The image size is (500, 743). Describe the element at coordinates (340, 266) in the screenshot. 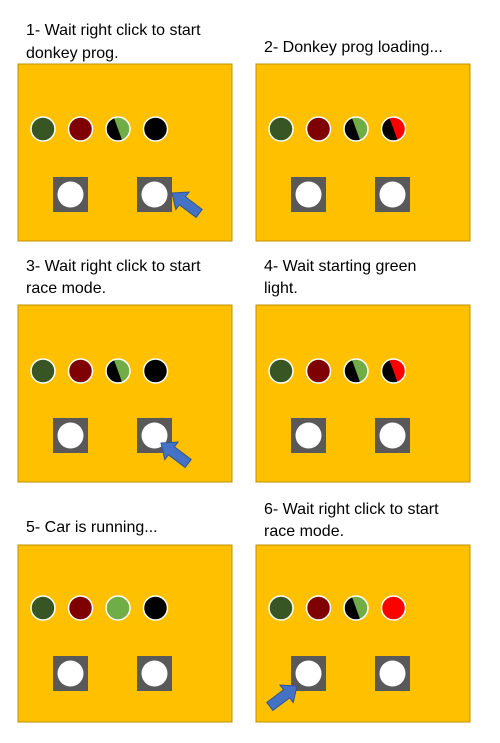

I see `step-4-caption-line1: 4- Wait starting green` at that location.